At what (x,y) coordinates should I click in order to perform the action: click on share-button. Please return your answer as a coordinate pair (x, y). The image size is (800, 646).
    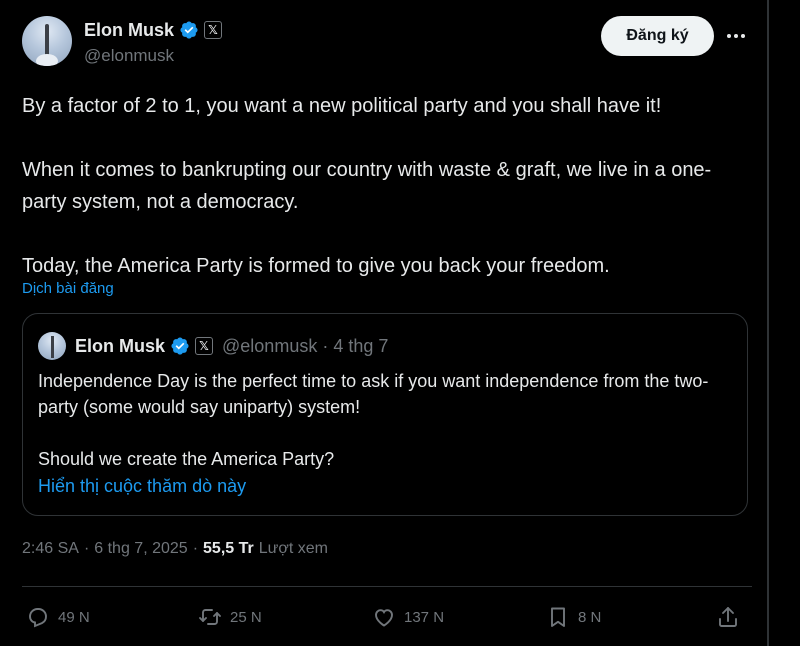
    Looking at the image, I should click on (728, 617).